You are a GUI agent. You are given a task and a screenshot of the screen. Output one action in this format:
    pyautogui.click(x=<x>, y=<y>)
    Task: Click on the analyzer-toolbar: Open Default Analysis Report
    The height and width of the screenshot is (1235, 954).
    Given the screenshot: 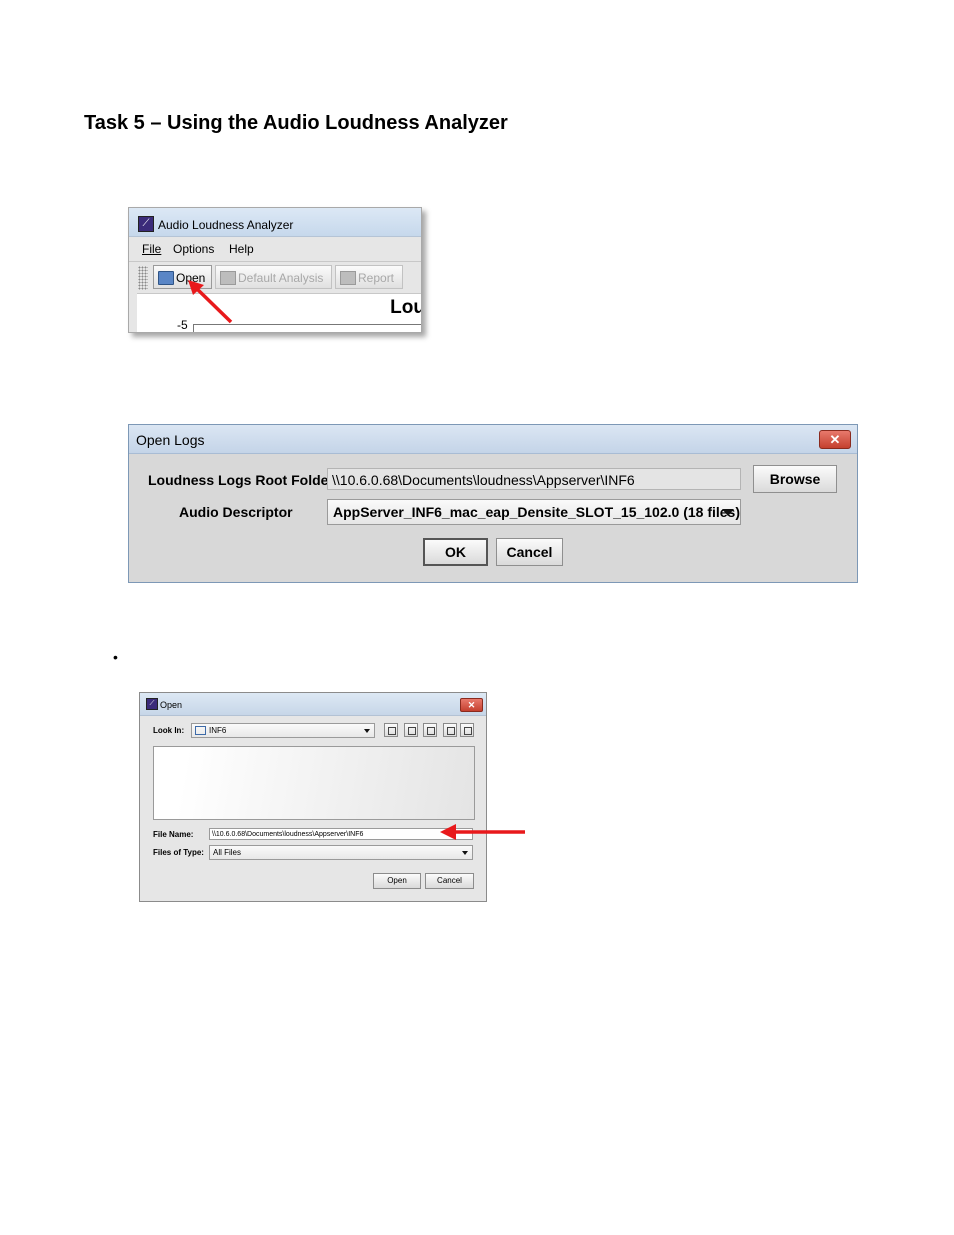 What is the action you would take?
    pyautogui.click(x=275, y=277)
    